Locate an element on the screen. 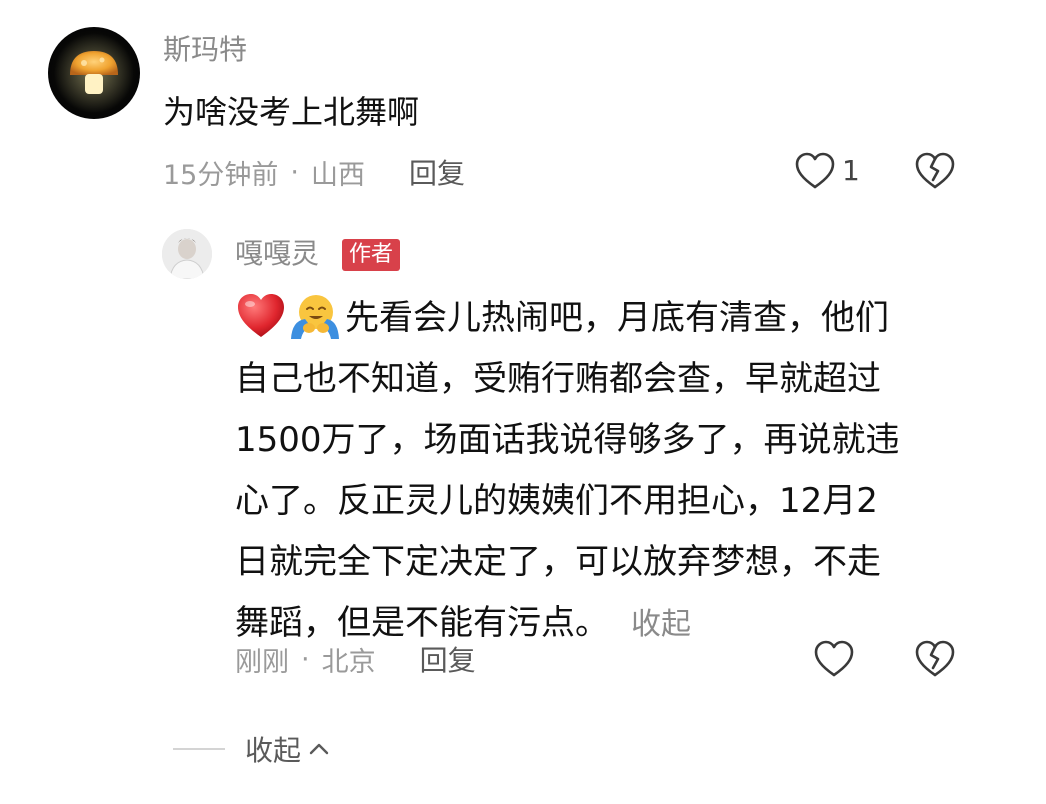  dislike-button is located at coordinates (935, 173).